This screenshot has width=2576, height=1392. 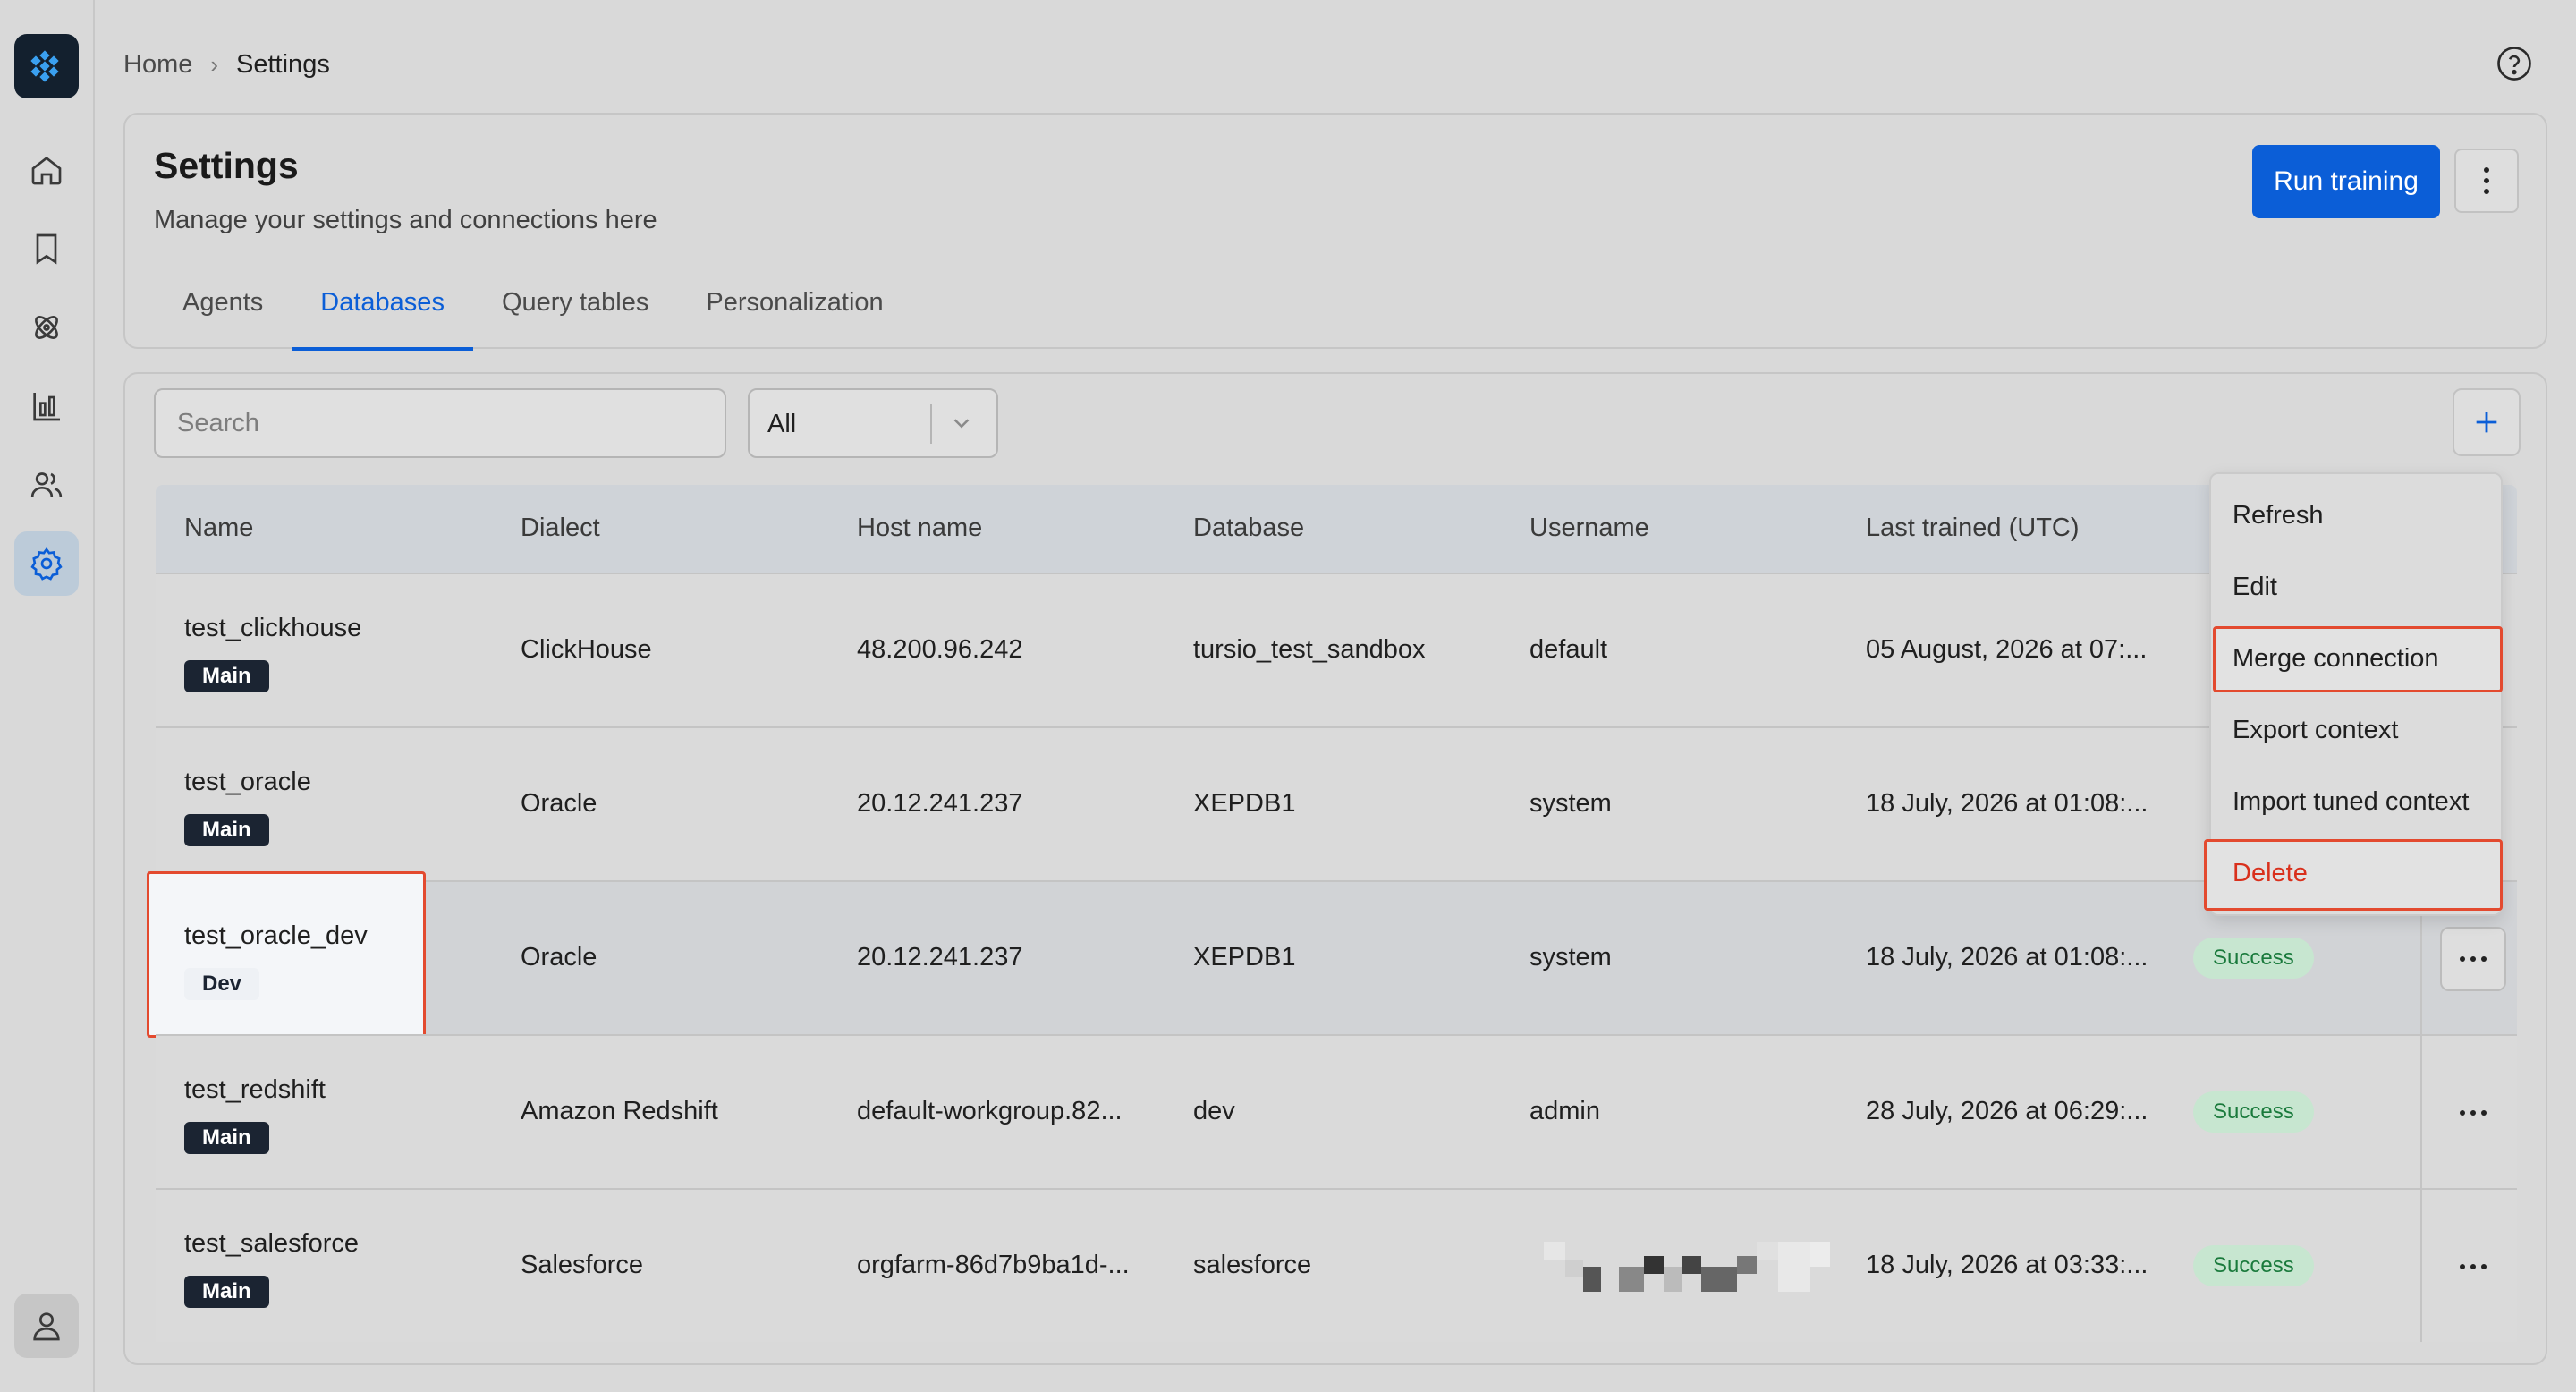 I want to click on chevron-down-icon, so click(x=961, y=424).